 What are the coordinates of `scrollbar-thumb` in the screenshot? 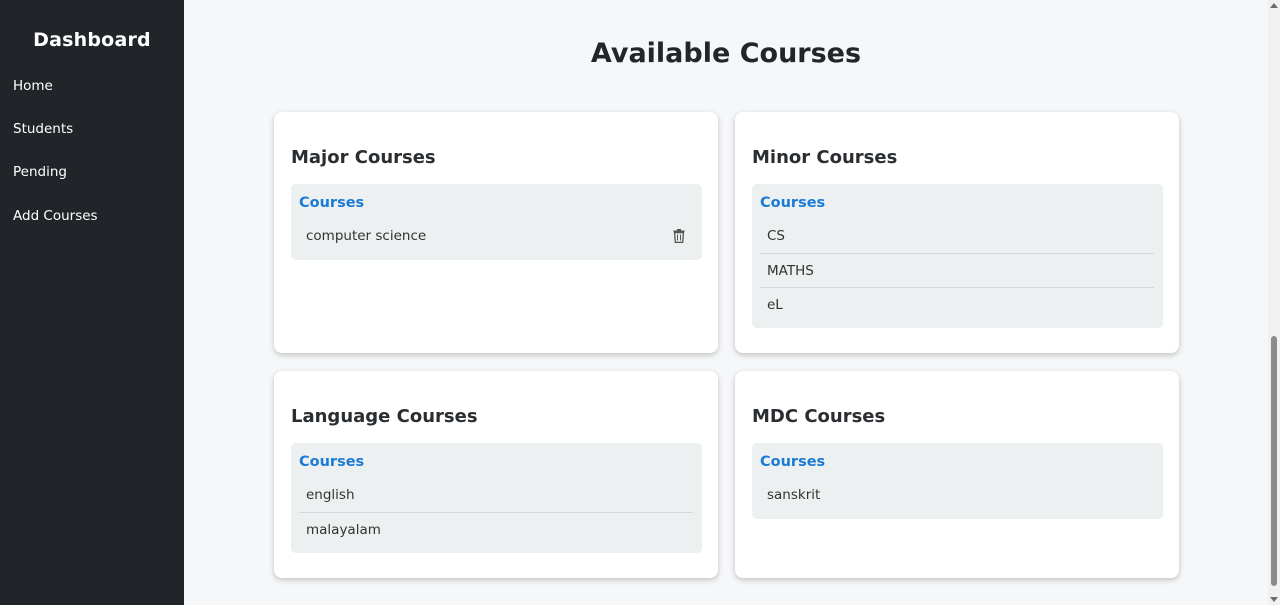 It's located at (1274, 461).